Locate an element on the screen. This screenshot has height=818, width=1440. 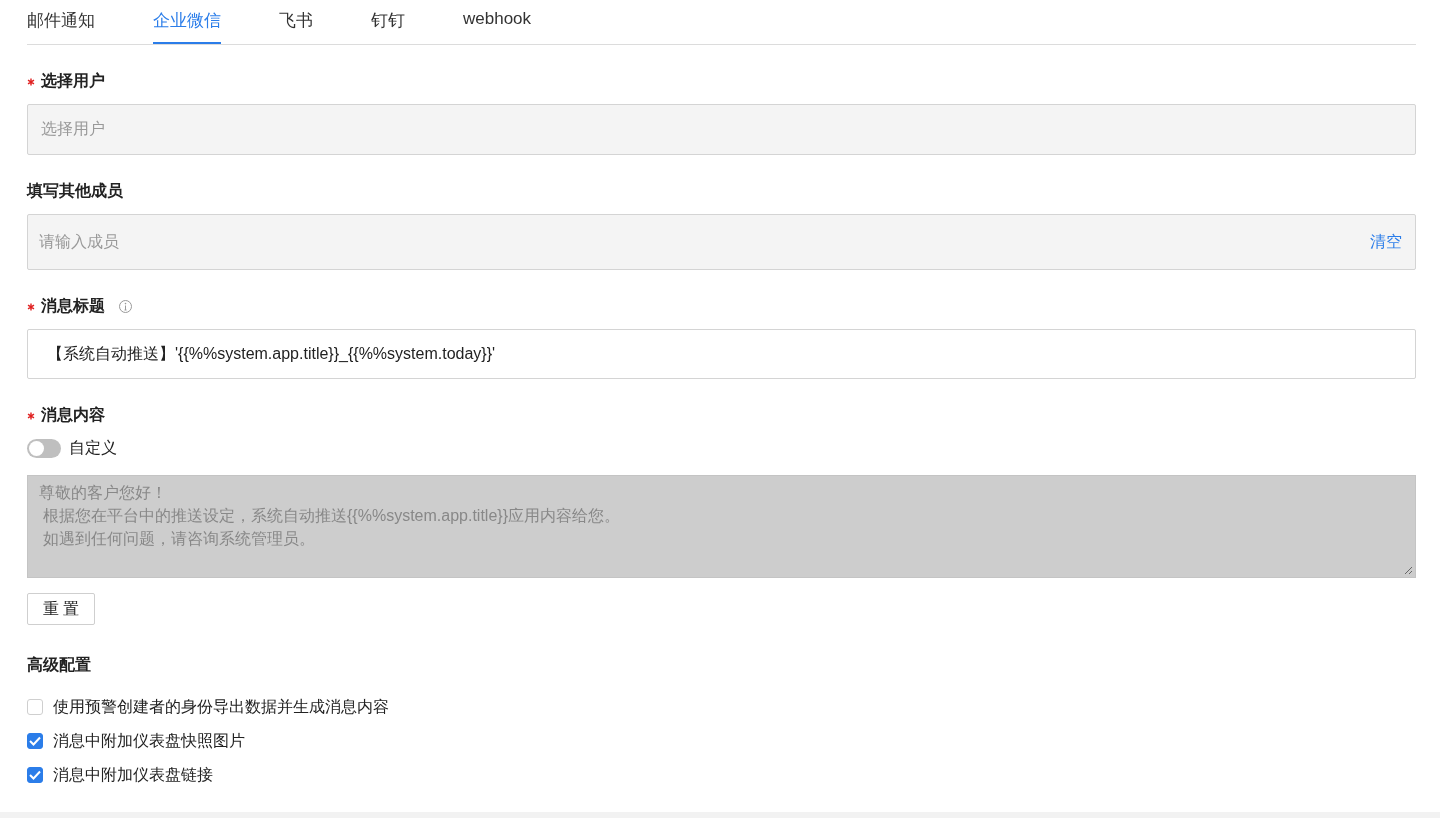
toggle-switch is located at coordinates (44, 448).